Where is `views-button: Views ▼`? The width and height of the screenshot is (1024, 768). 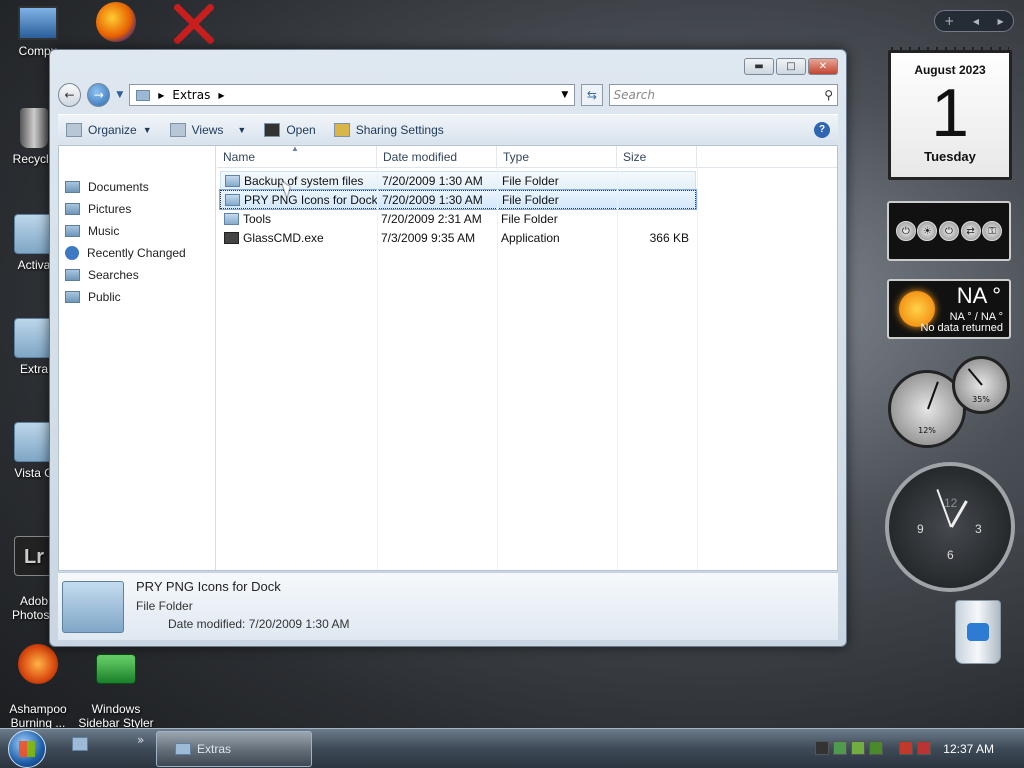 views-button: Views ▼ is located at coordinates (207, 129).